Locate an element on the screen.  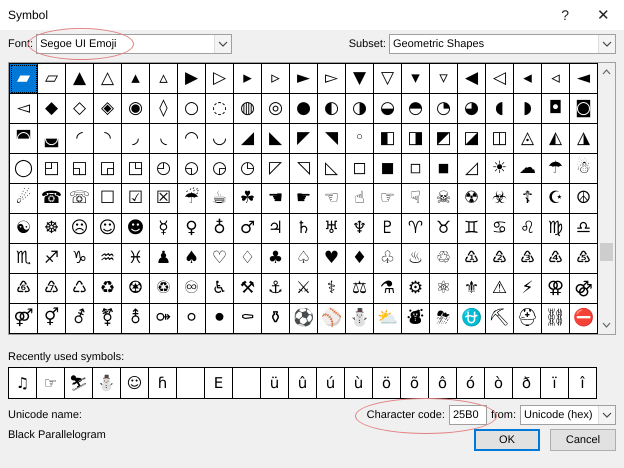
symbol-cell: ♻ is located at coordinates (108, 289).